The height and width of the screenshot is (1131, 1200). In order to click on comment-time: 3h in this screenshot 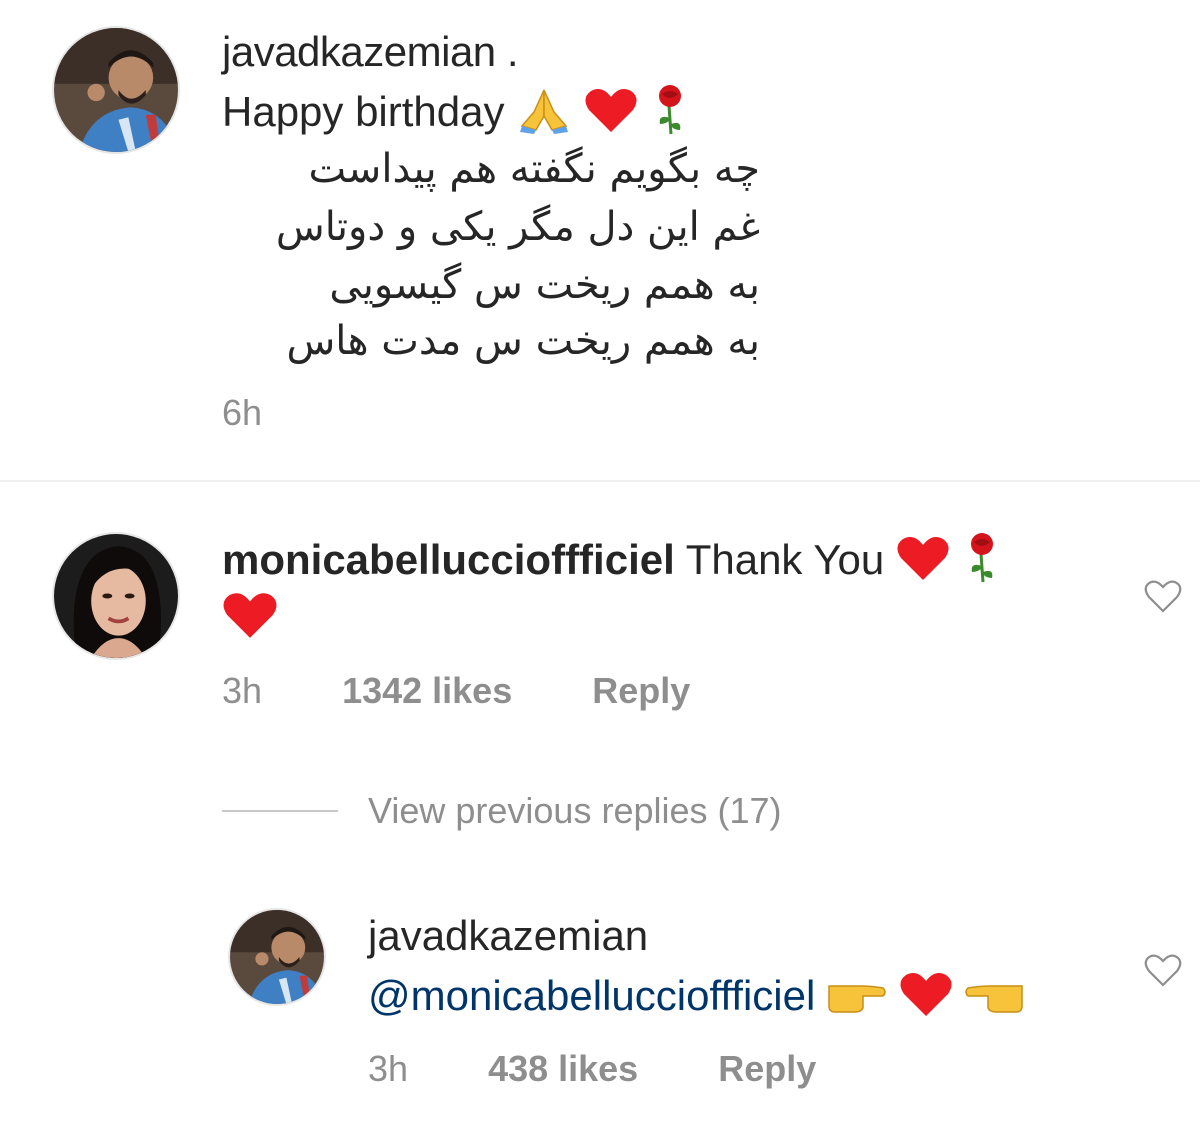, I will do `click(242, 690)`.